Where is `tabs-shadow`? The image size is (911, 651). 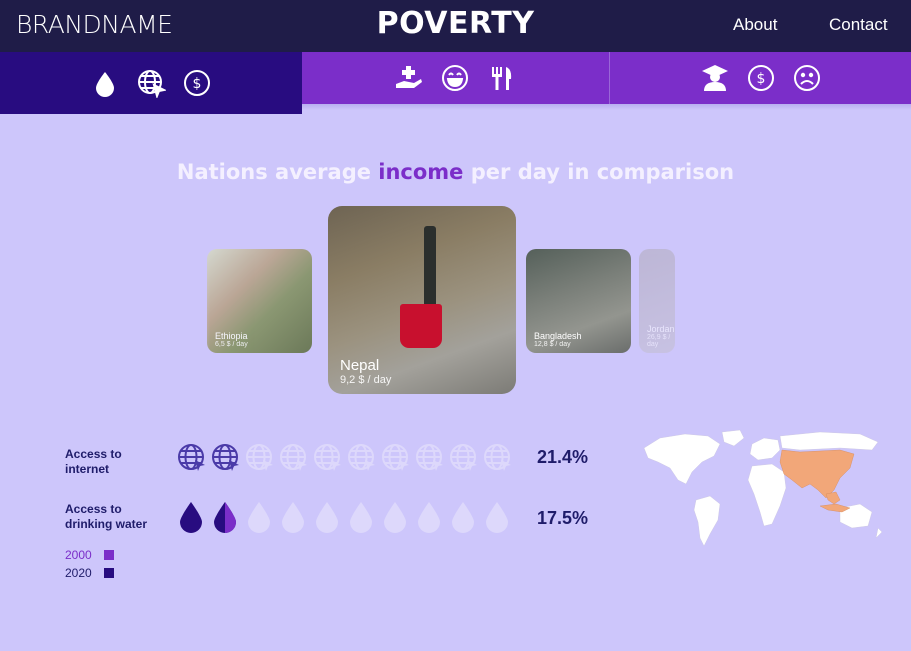 tabs-shadow is located at coordinates (606, 107).